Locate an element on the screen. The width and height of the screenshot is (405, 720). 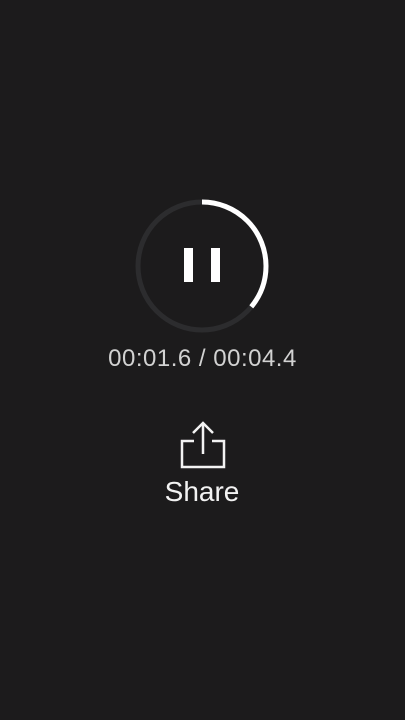
pause-icon is located at coordinates (202, 265).